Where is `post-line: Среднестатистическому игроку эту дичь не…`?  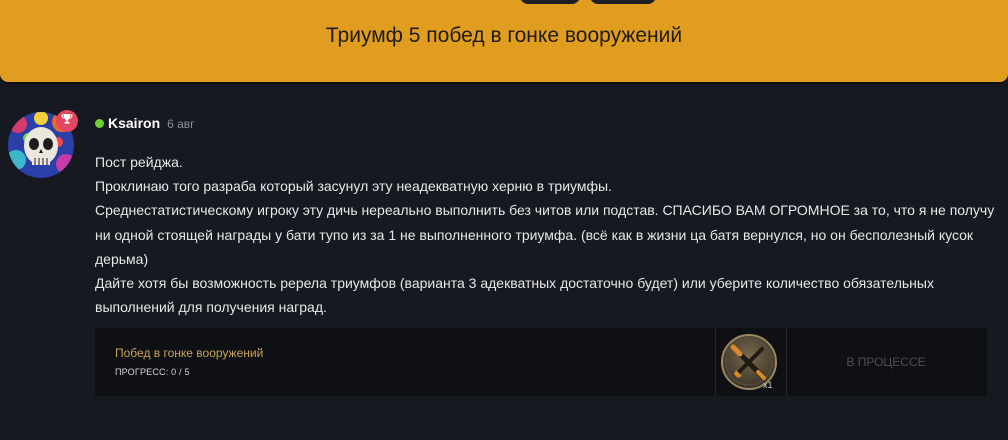 post-line: Среднестатистическому игроку эту дичь не… is located at coordinates (545, 234).